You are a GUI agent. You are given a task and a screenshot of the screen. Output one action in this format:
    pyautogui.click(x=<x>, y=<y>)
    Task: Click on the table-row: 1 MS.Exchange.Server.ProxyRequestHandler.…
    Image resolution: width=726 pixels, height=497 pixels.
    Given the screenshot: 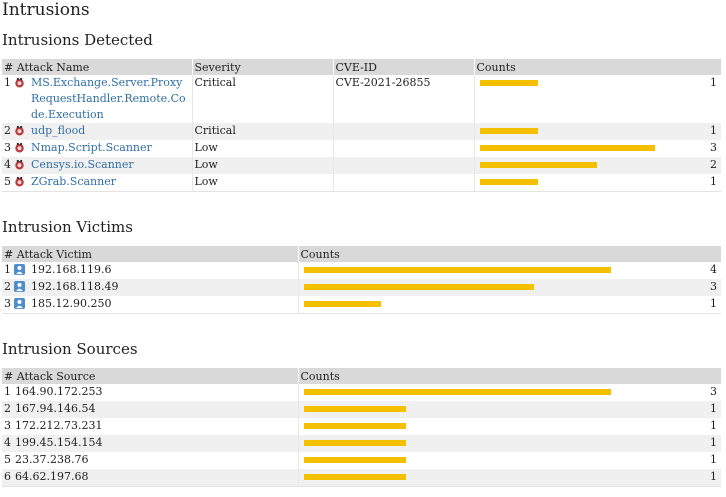 What is the action you would take?
    pyautogui.click(x=361, y=99)
    